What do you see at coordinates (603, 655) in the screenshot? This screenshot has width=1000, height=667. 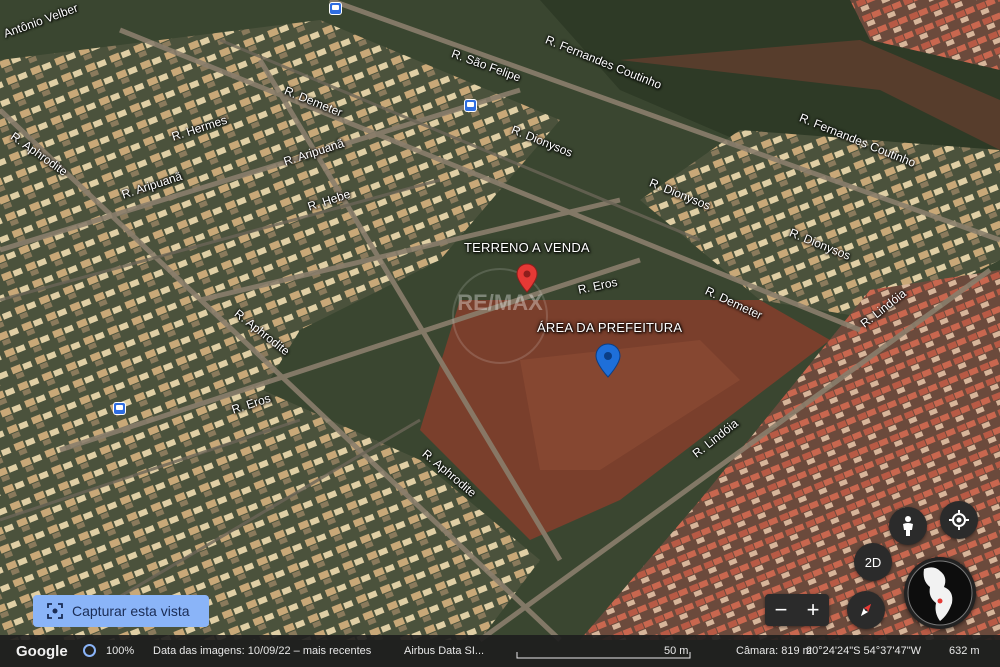 I see `scale-bar-icon` at bounding box center [603, 655].